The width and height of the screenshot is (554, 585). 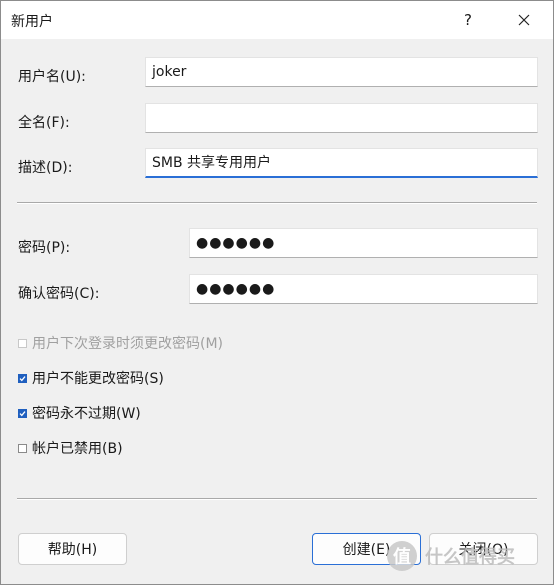 What do you see at coordinates (524, 20) in the screenshot?
I see `close-icon` at bounding box center [524, 20].